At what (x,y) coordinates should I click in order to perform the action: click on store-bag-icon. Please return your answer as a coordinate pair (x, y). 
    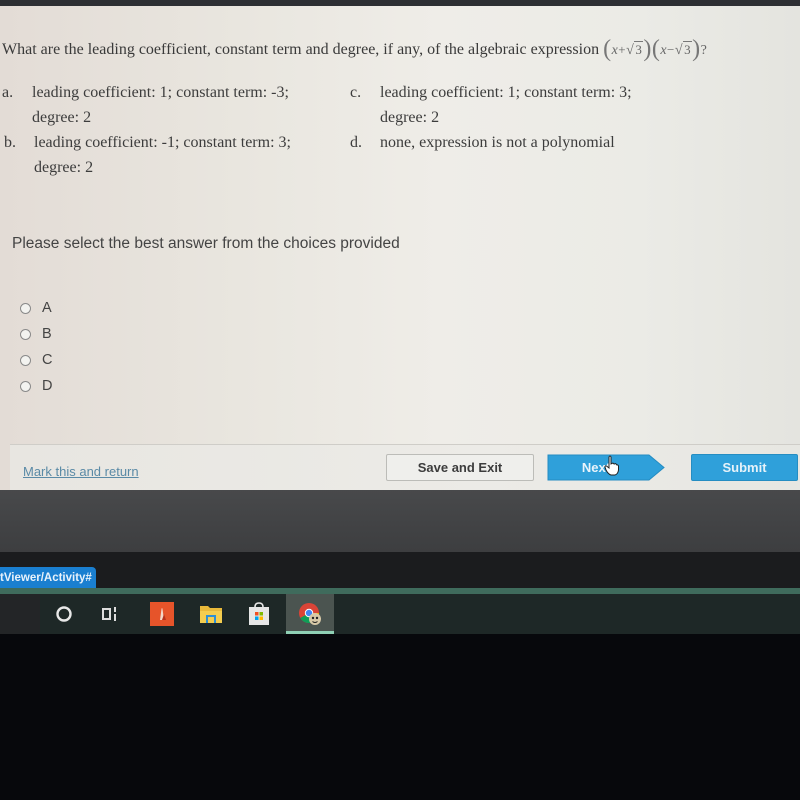
    Looking at the image, I should click on (259, 613).